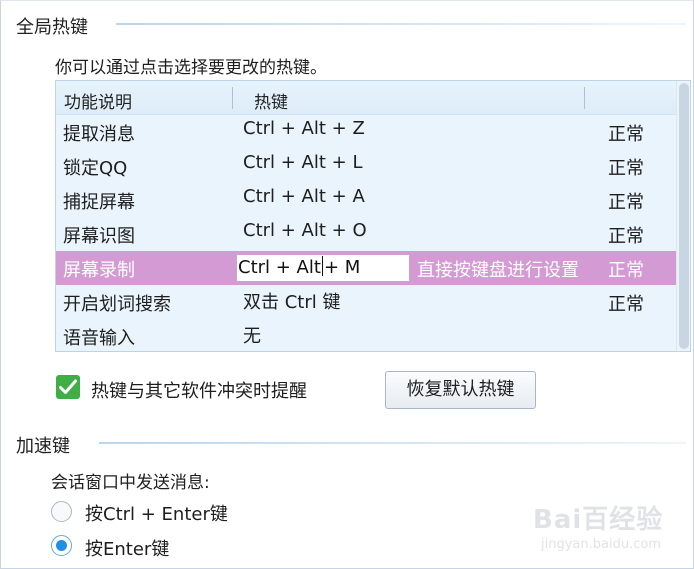 The width and height of the screenshot is (694, 569). Describe the element at coordinates (191, 68) in the screenshot. I see `hotkeys-description: 你可以通过点击选择要更改的热键。` at that location.